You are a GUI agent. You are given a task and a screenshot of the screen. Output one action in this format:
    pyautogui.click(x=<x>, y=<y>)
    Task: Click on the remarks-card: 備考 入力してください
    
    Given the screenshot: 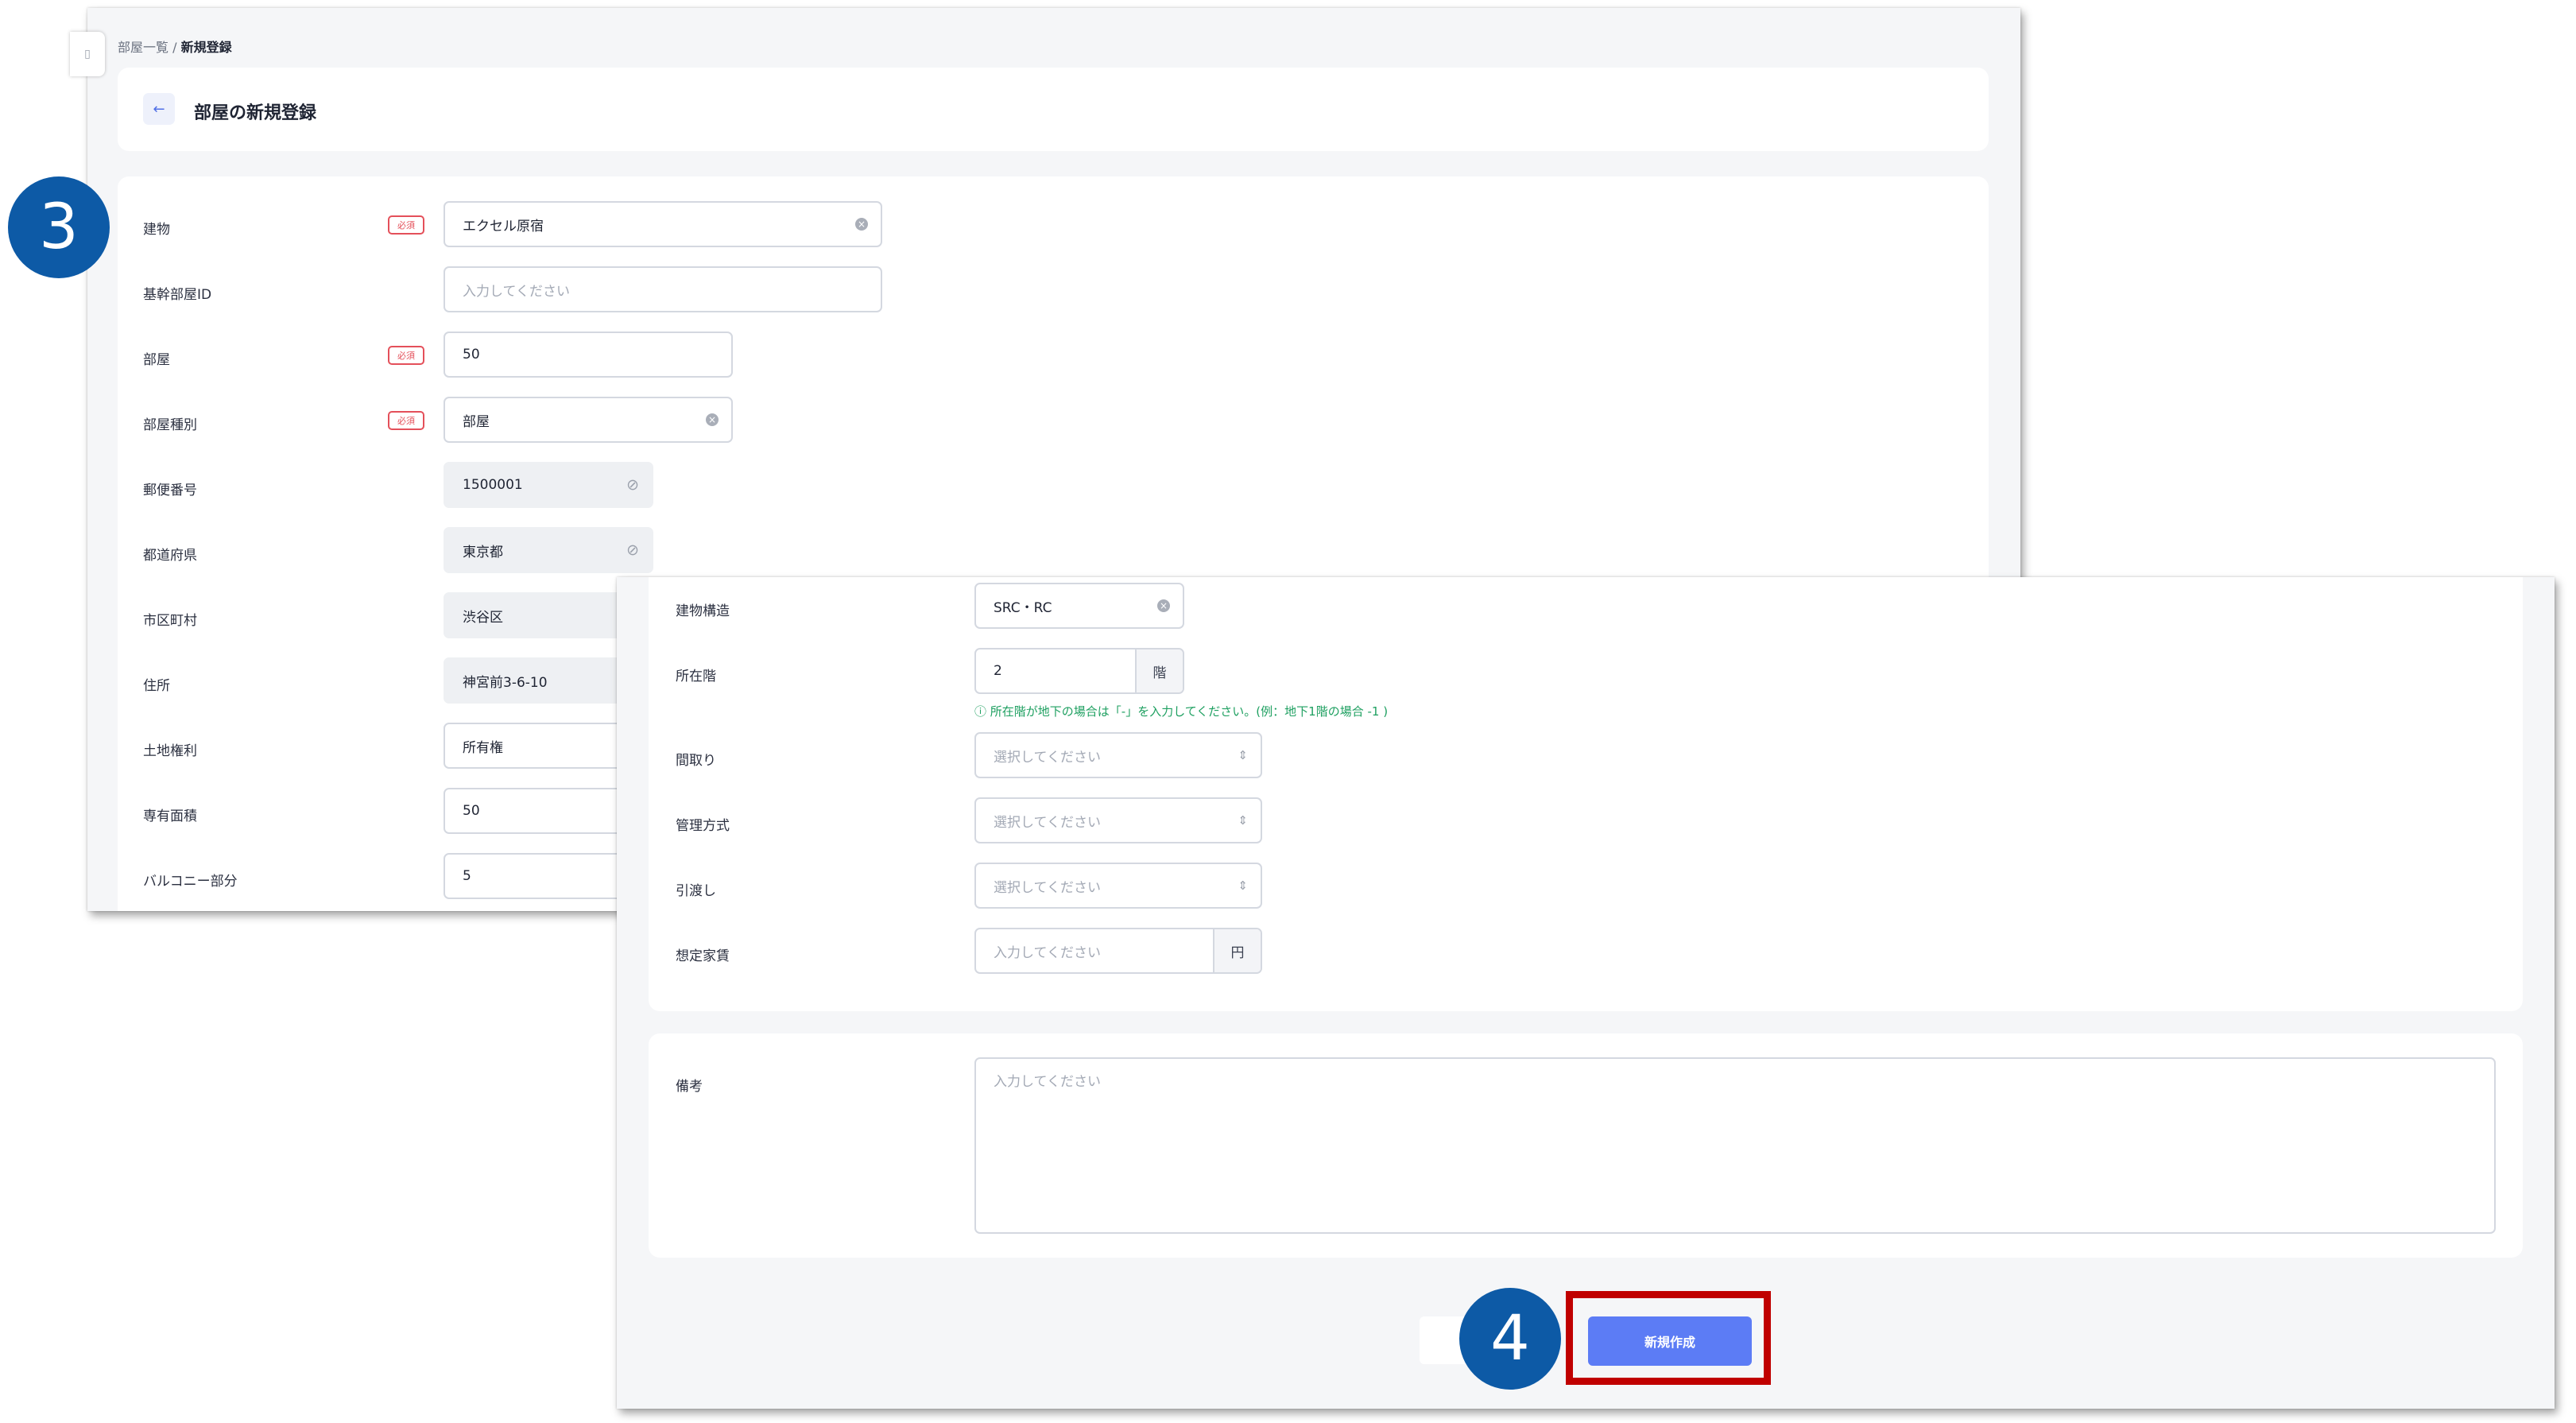 What is the action you would take?
    pyautogui.click(x=1586, y=1145)
    